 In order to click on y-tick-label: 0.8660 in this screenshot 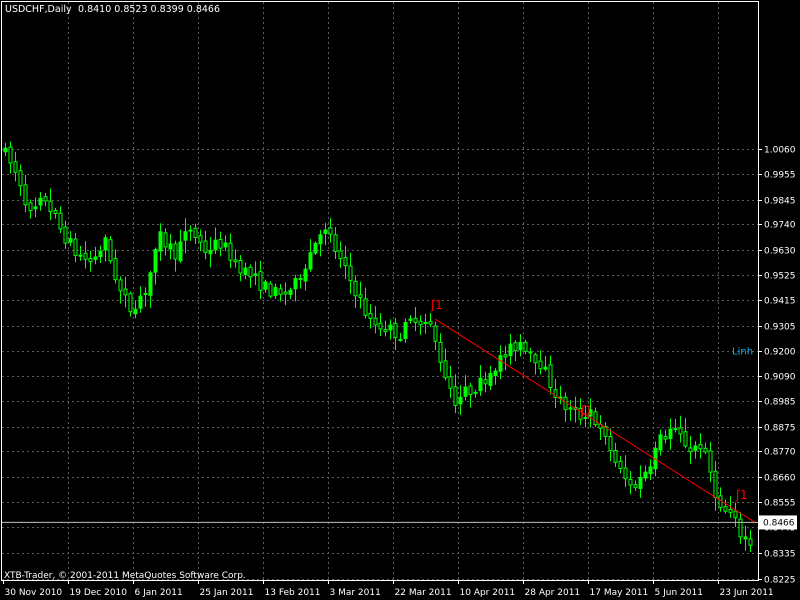, I will do `click(780, 479)`.